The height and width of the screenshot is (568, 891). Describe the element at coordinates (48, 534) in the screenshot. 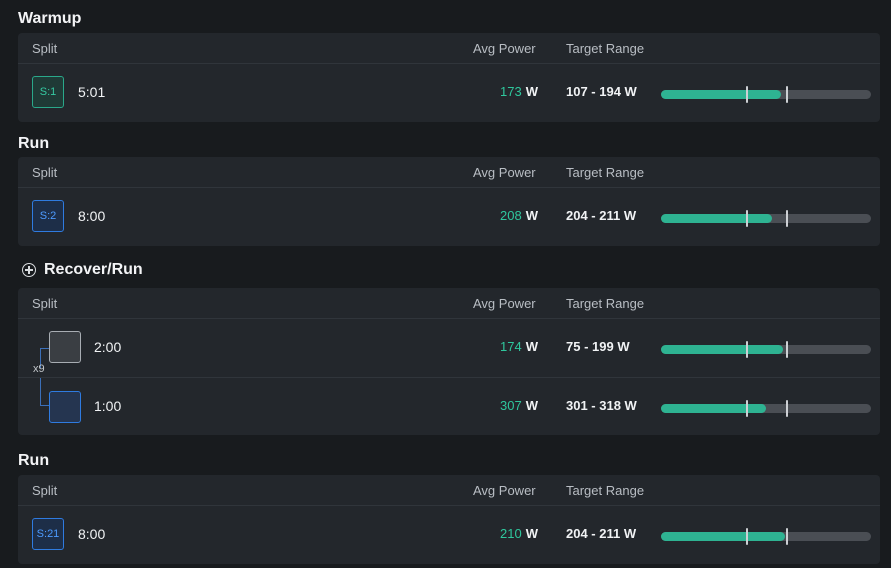

I see `split-badge: S:21` at that location.